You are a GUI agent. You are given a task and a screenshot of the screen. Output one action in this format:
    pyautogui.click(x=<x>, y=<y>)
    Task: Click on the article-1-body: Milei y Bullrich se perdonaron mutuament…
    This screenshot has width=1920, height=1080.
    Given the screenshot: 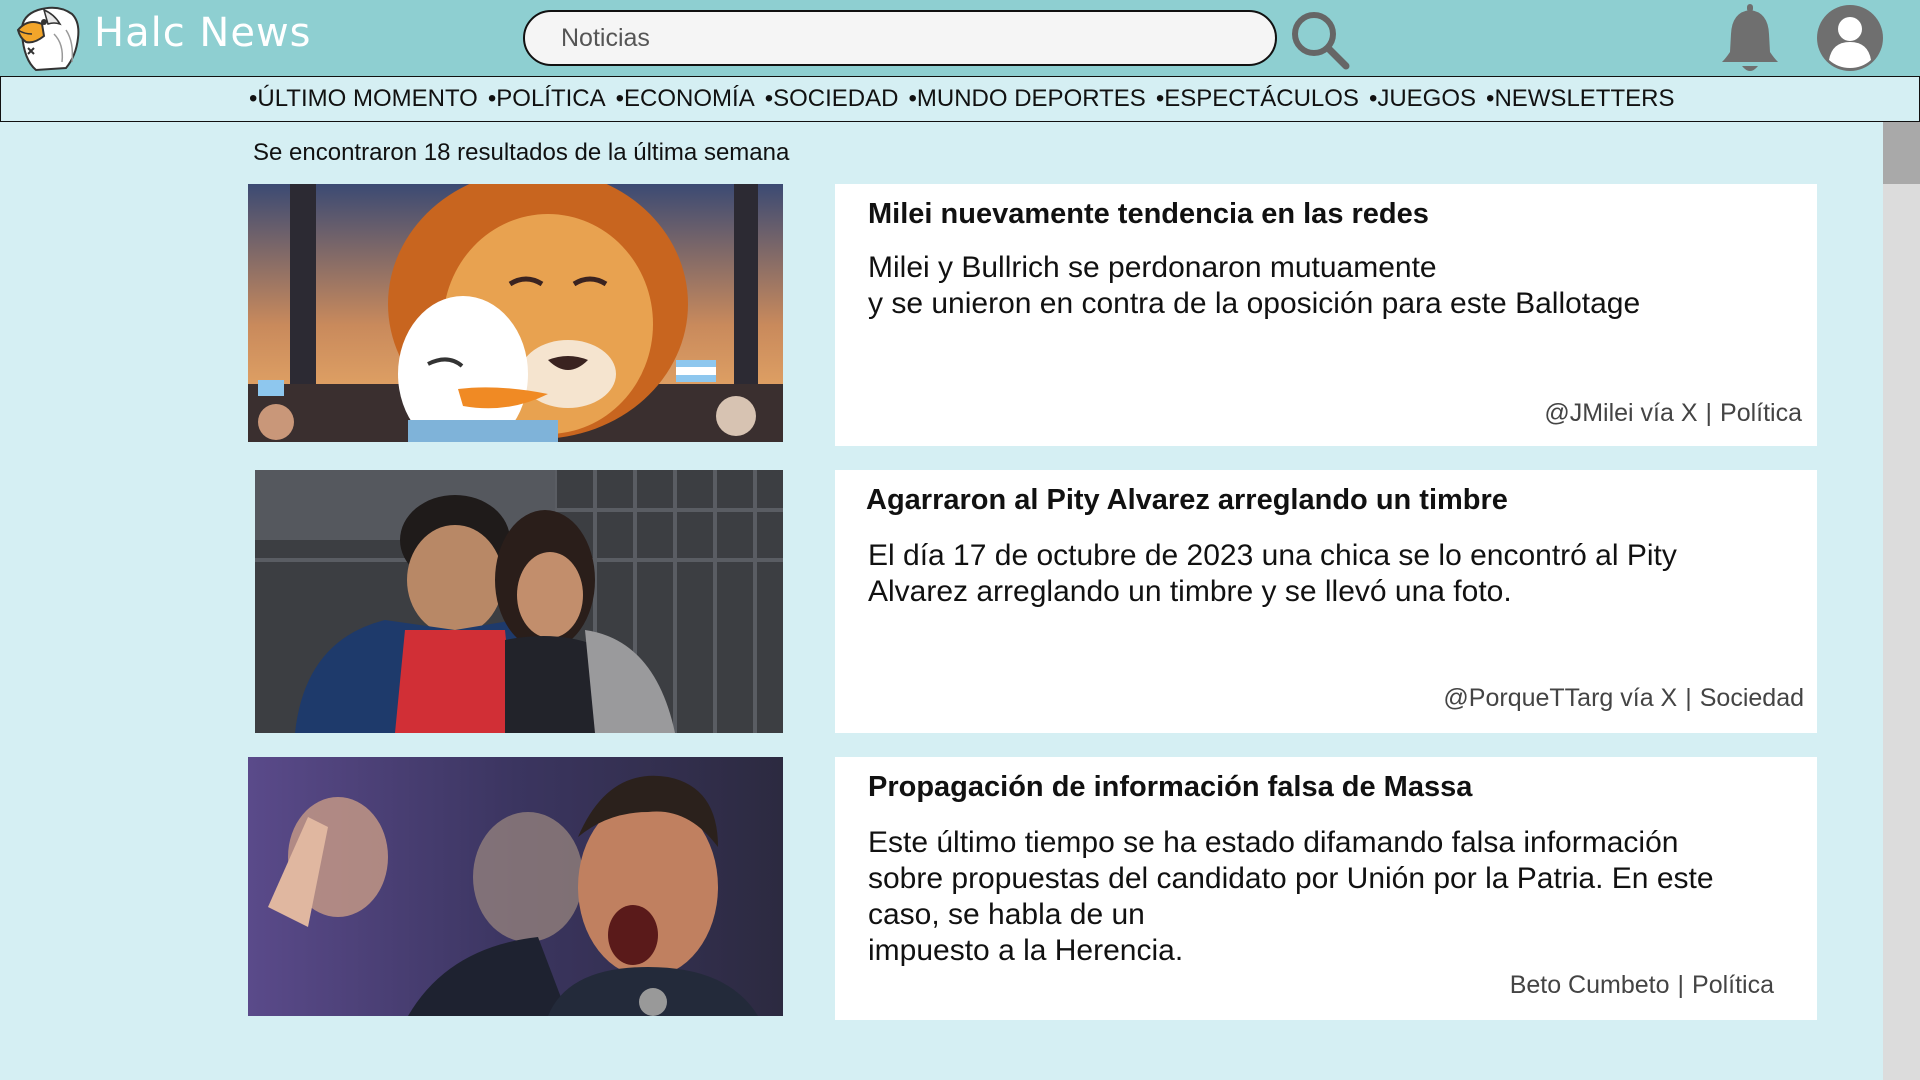 What is the action you would take?
    pyautogui.click(x=1254, y=285)
    